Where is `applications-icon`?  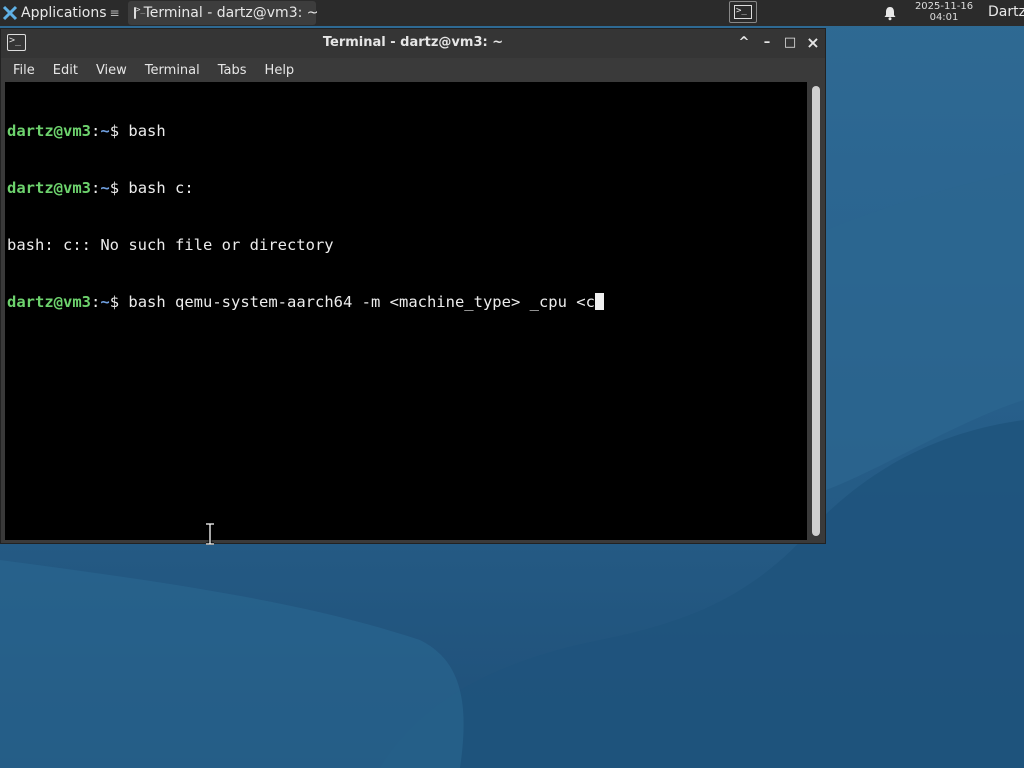
applications-icon is located at coordinates (10, 13).